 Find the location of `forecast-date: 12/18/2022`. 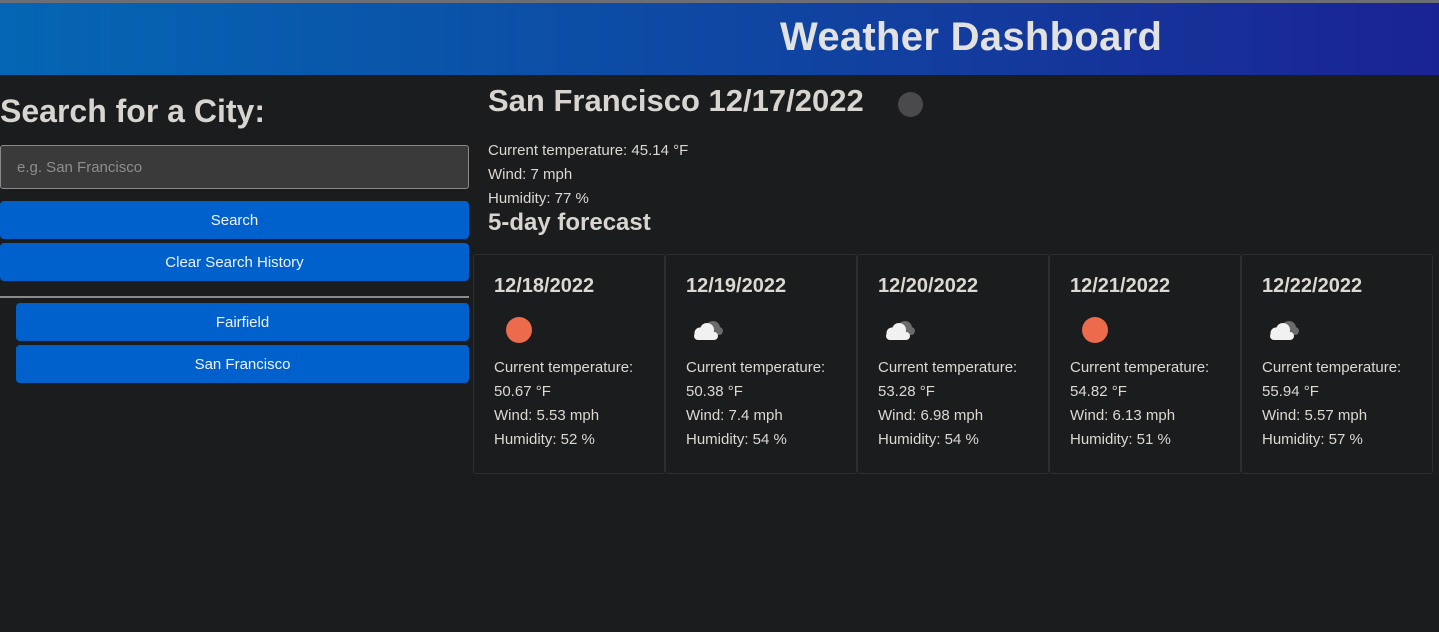

forecast-date: 12/18/2022 is located at coordinates (544, 286).